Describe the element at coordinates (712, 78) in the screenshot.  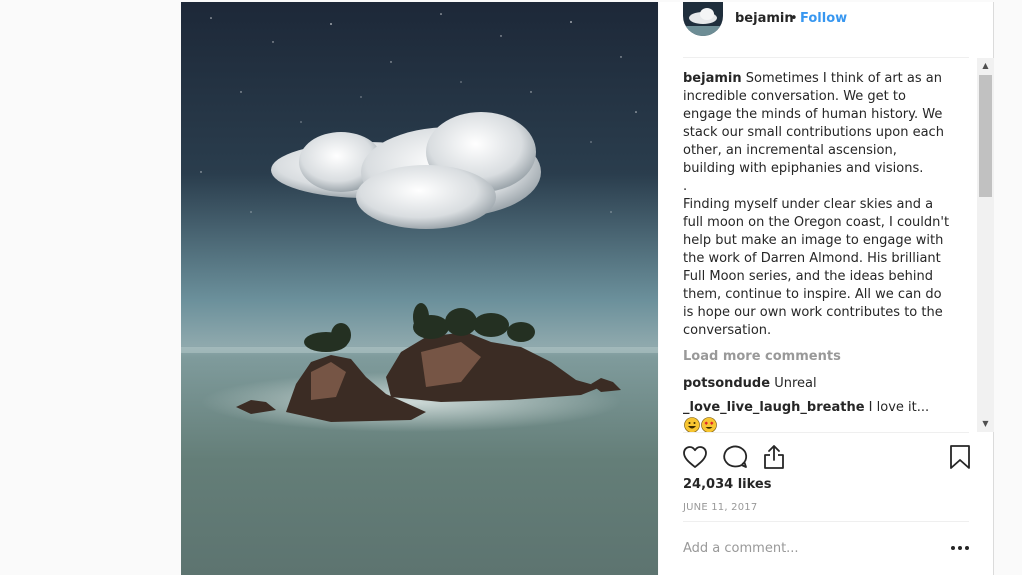
I see `caption-username: bejamin` at that location.